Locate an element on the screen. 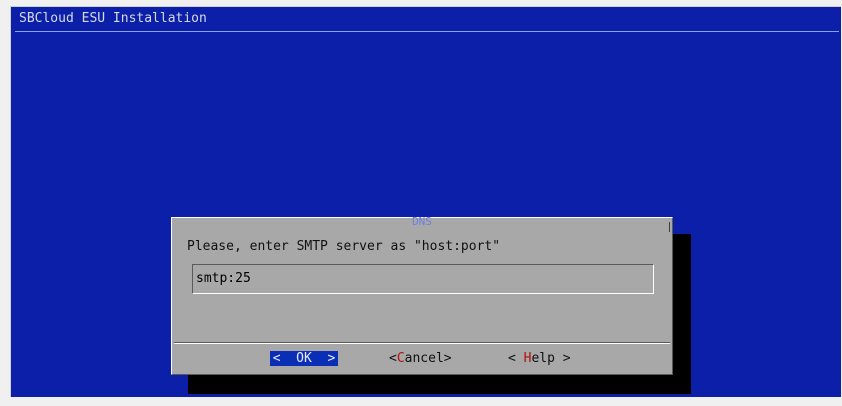 This screenshot has width=842, height=406. help-button-left-bracket: < is located at coordinates (516, 358).